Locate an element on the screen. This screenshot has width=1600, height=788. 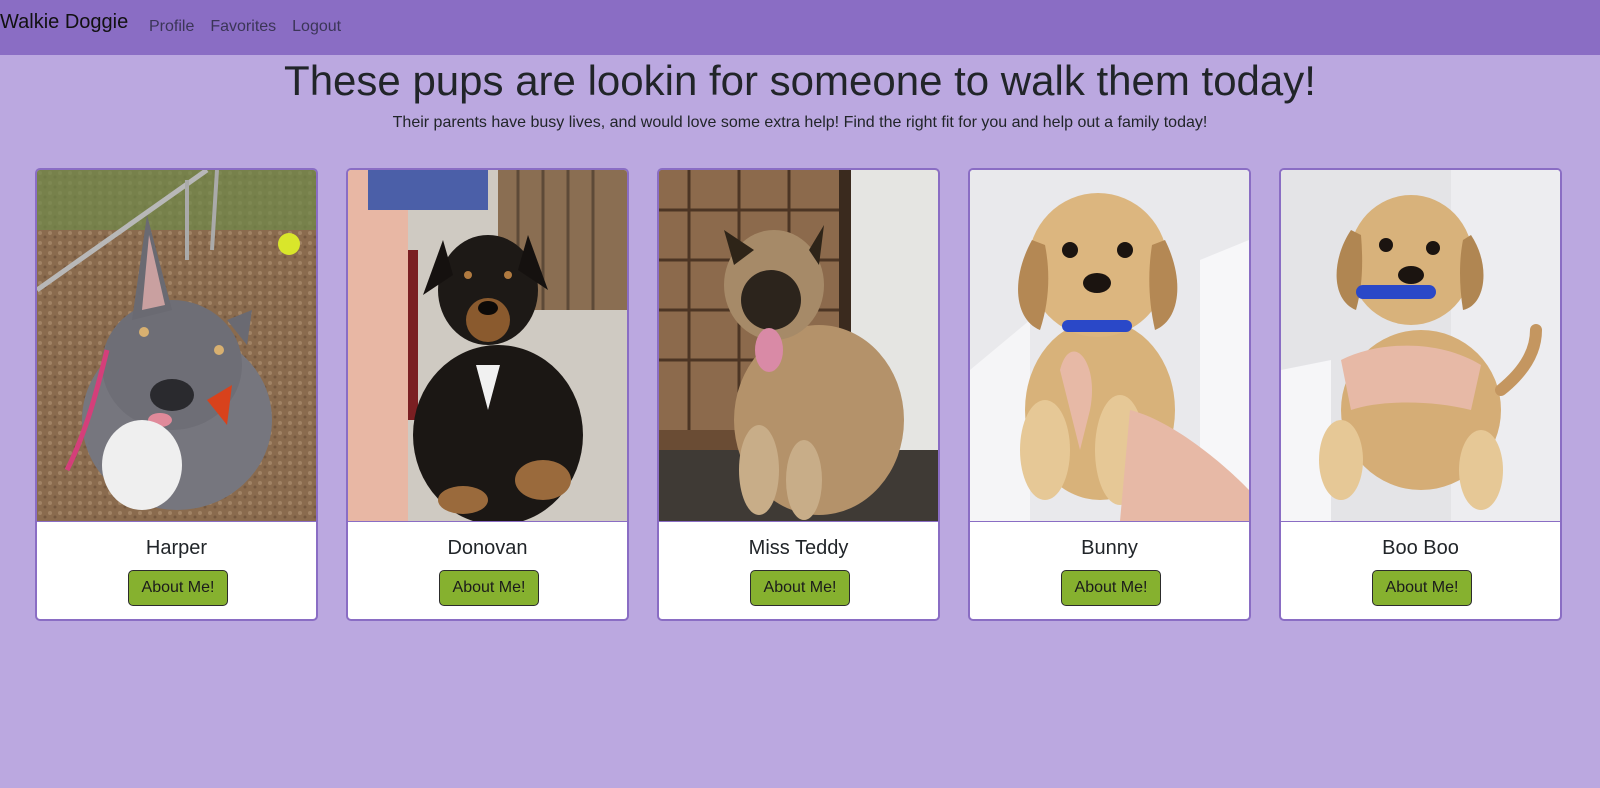
nav-favorites-link: Favorites is located at coordinates (243, 27).